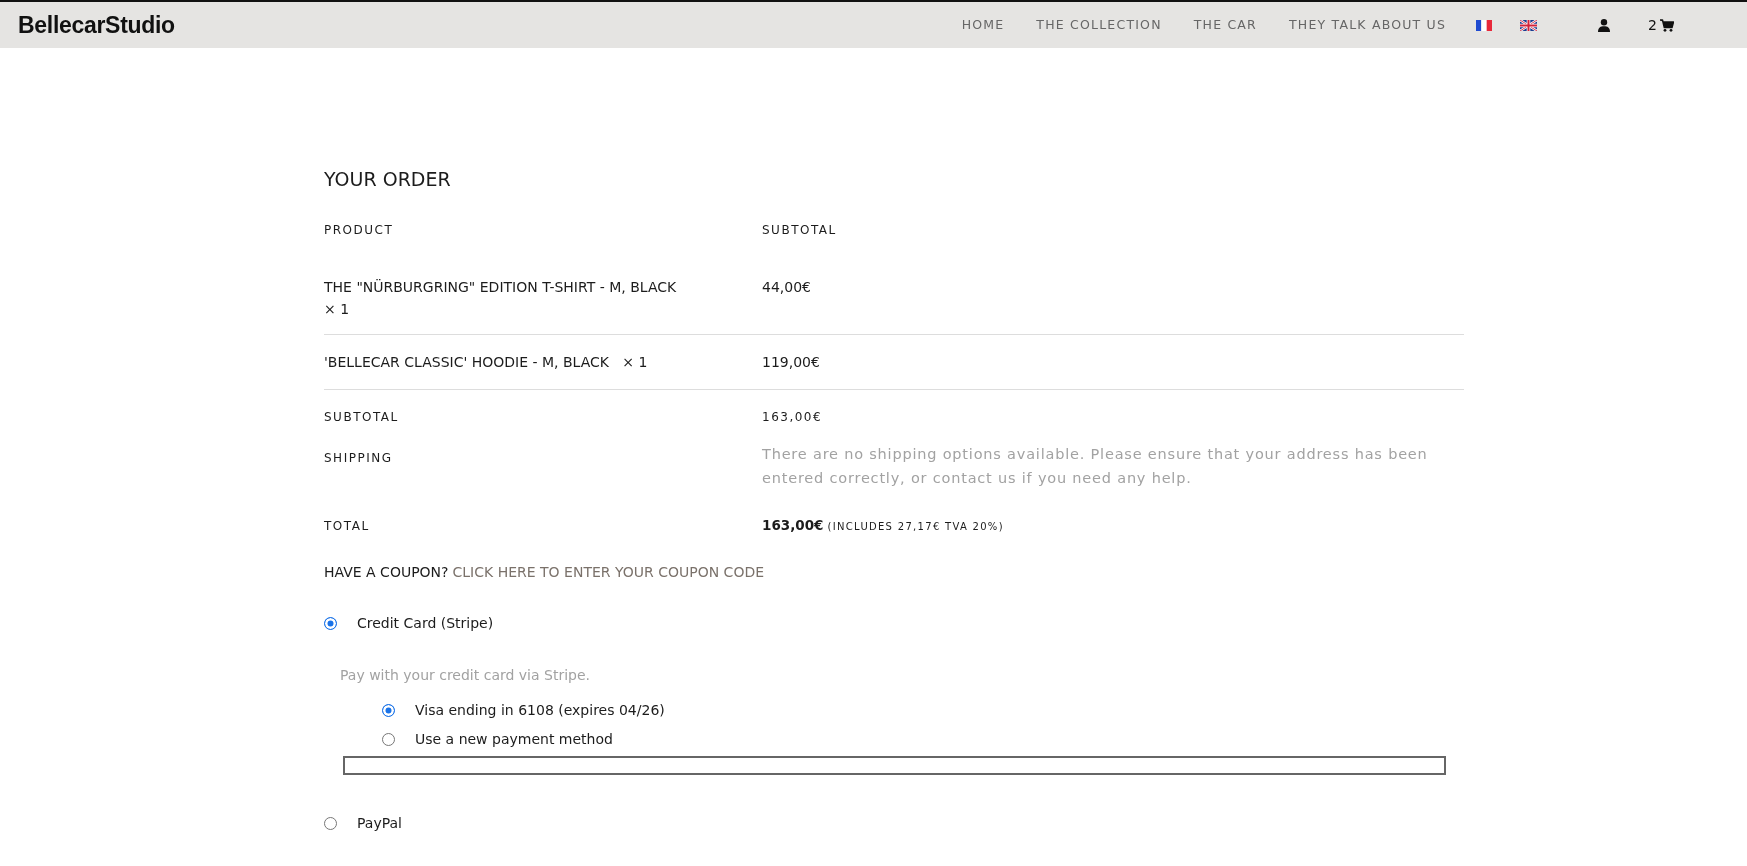 Image resolution: width=1747 pixels, height=866 pixels. What do you see at coordinates (894, 765) in the screenshot?
I see `card-input-field` at bounding box center [894, 765].